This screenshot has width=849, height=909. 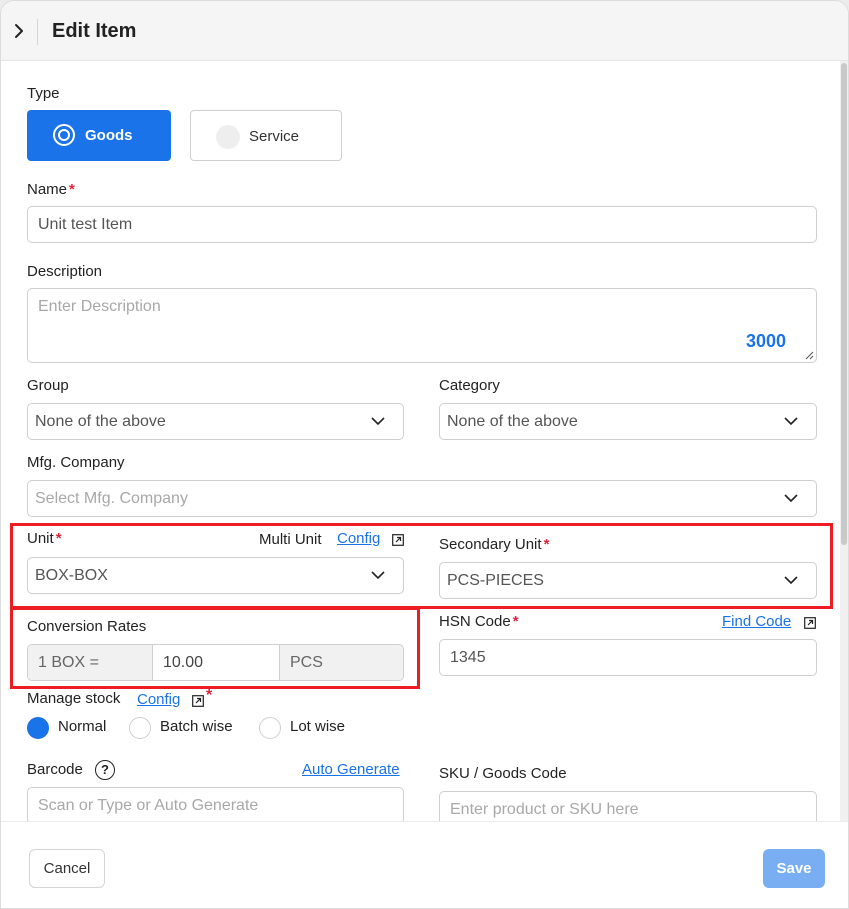 I want to click on stock-lot-wise-label: Lot wise, so click(x=318, y=726).